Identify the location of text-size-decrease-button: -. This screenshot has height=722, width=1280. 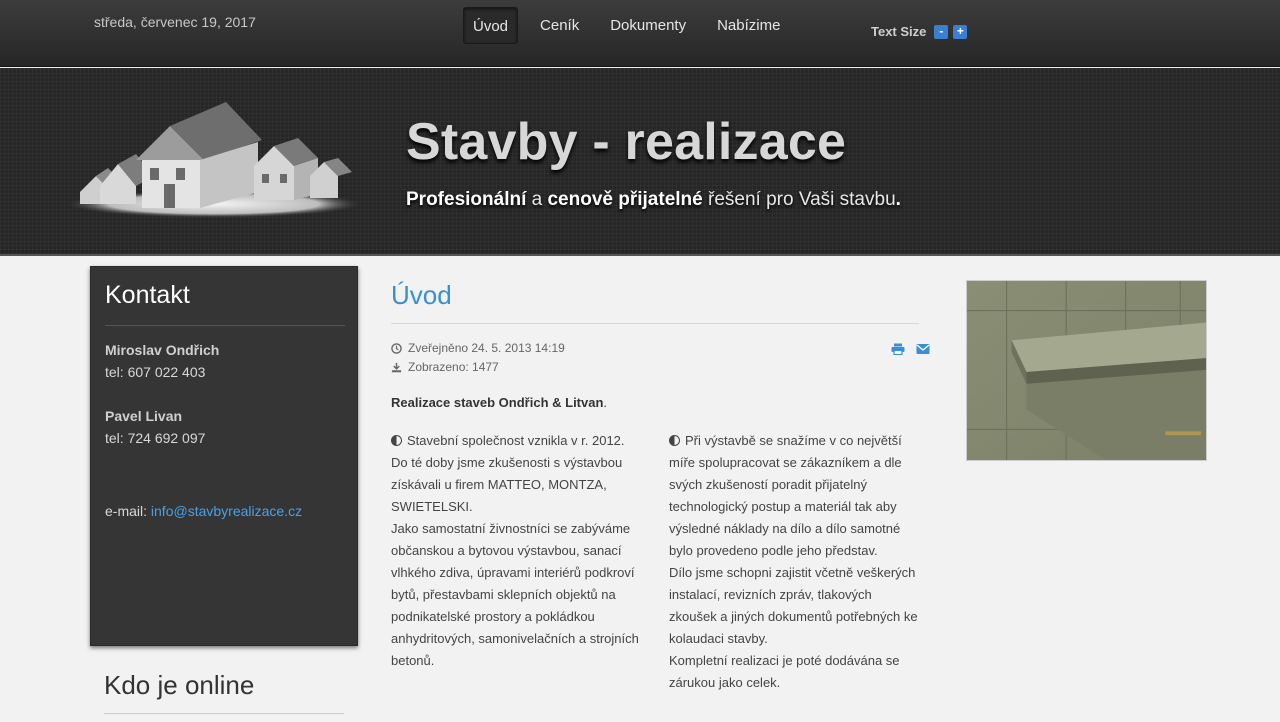
(941, 31).